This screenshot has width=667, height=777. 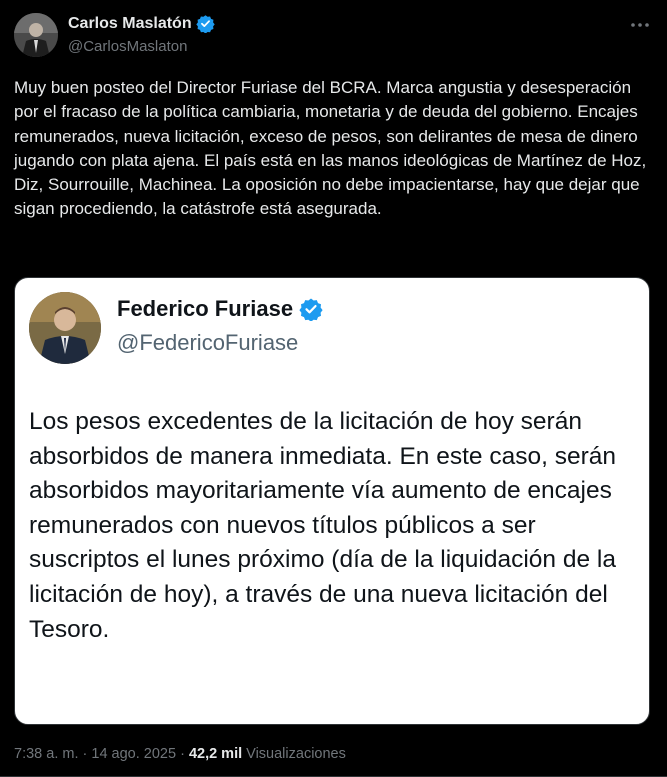 What do you see at coordinates (296, 754) in the screenshot?
I see `views-label: Visualizaciones` at bounding box center [296, 754].